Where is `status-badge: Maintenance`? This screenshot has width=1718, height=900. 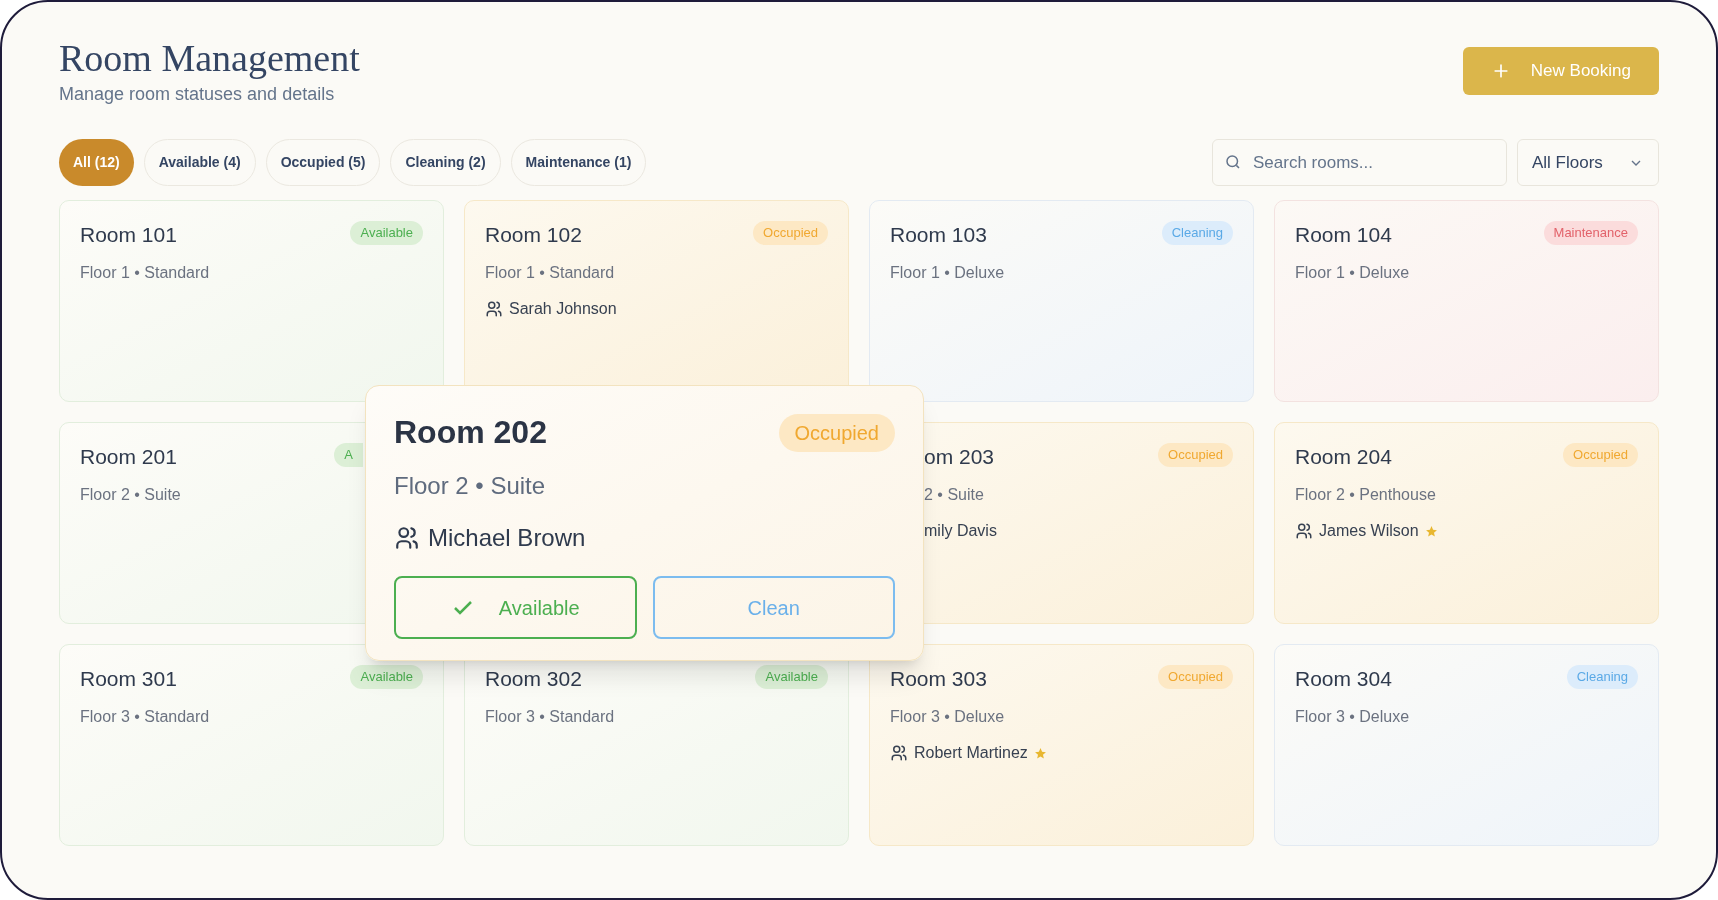 status-badge: Maintenance is located at coordinates (1590, 233).